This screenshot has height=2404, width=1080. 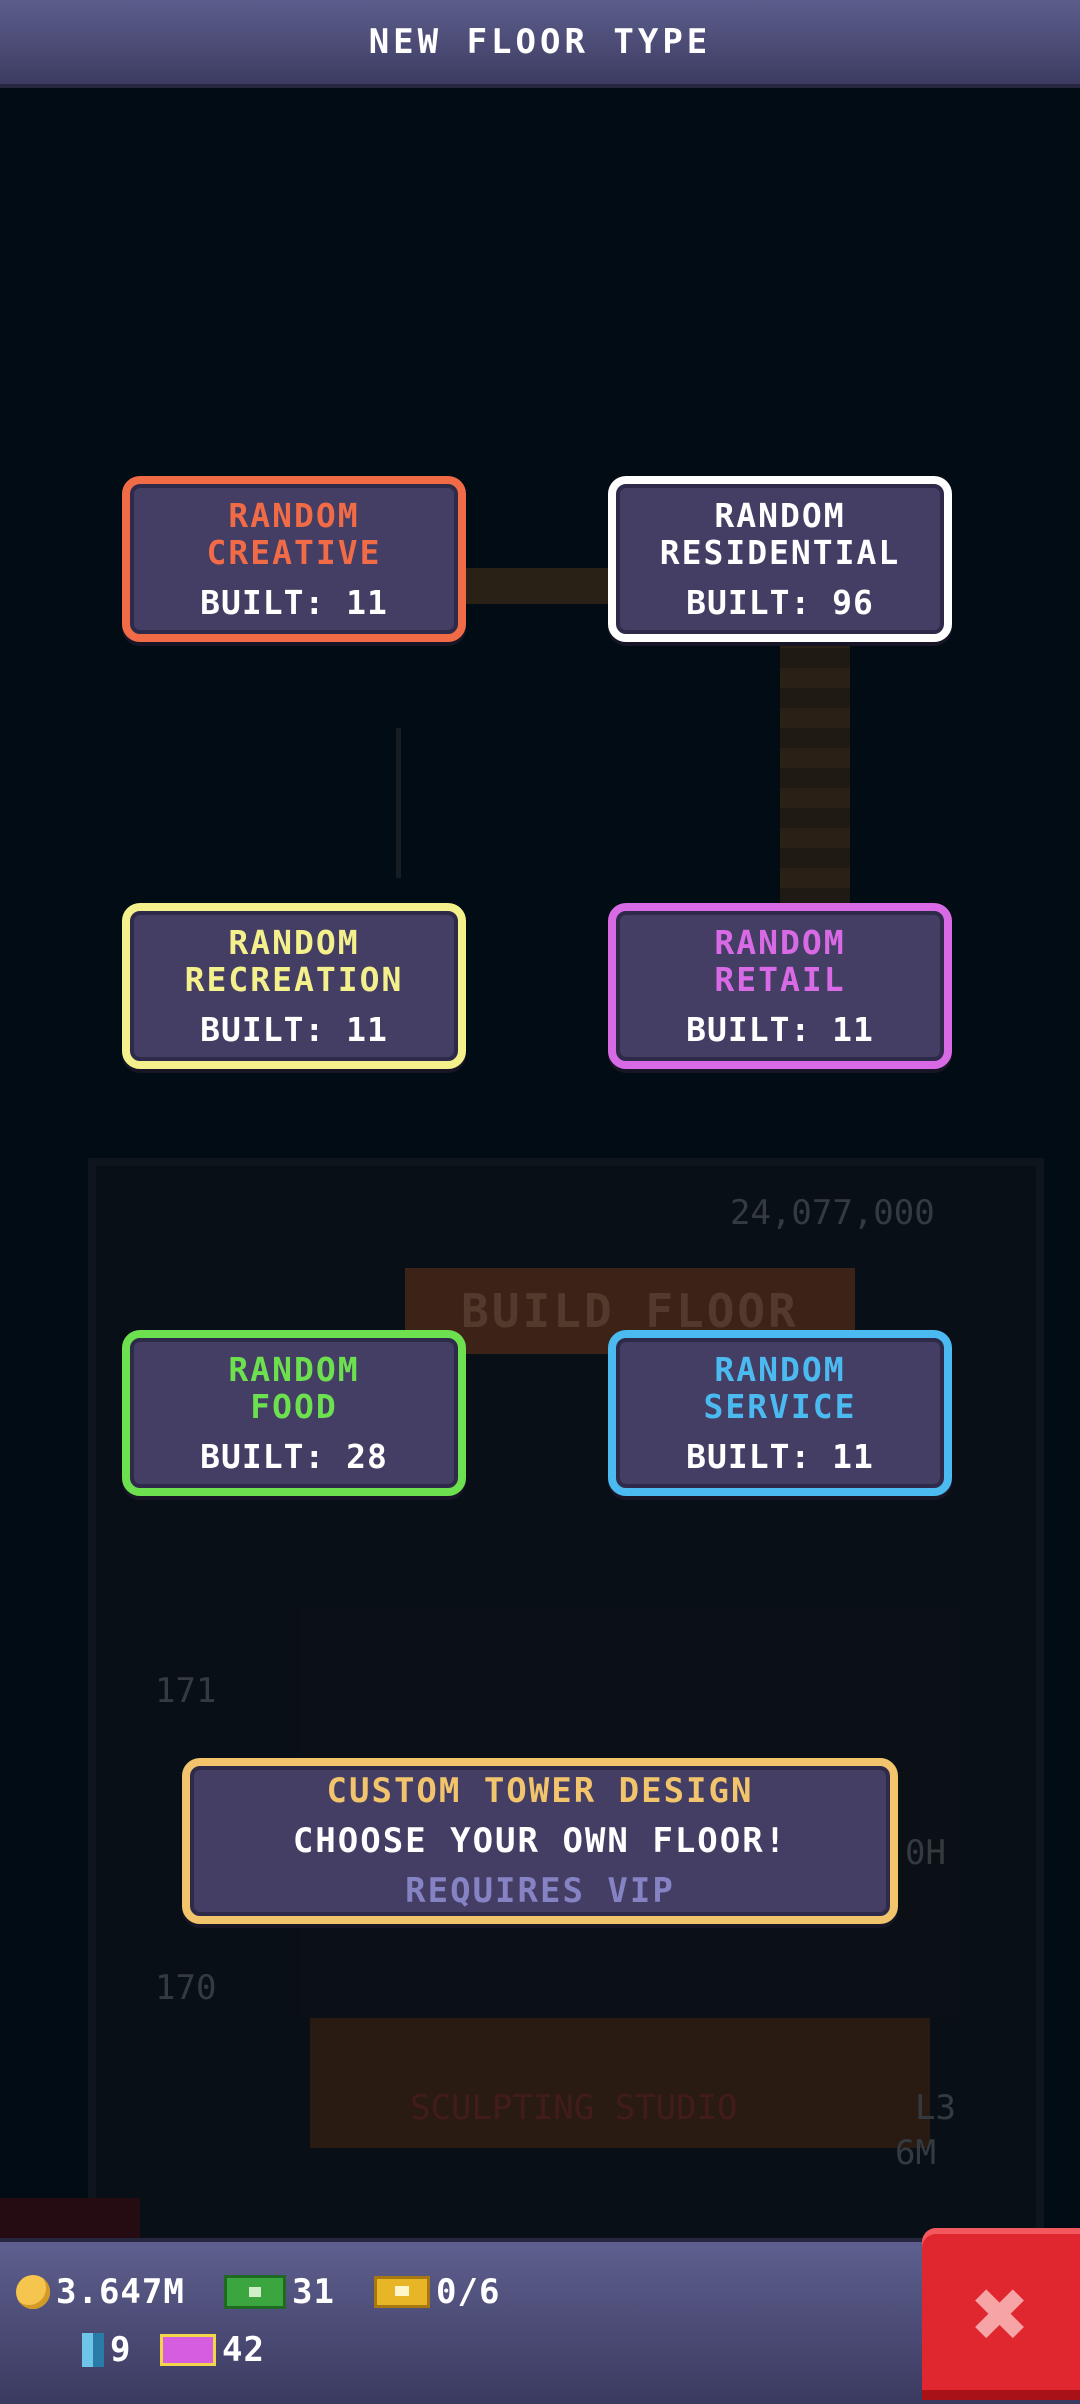 I want to click on bux-stat: 31, so click(x=279, y=2292).